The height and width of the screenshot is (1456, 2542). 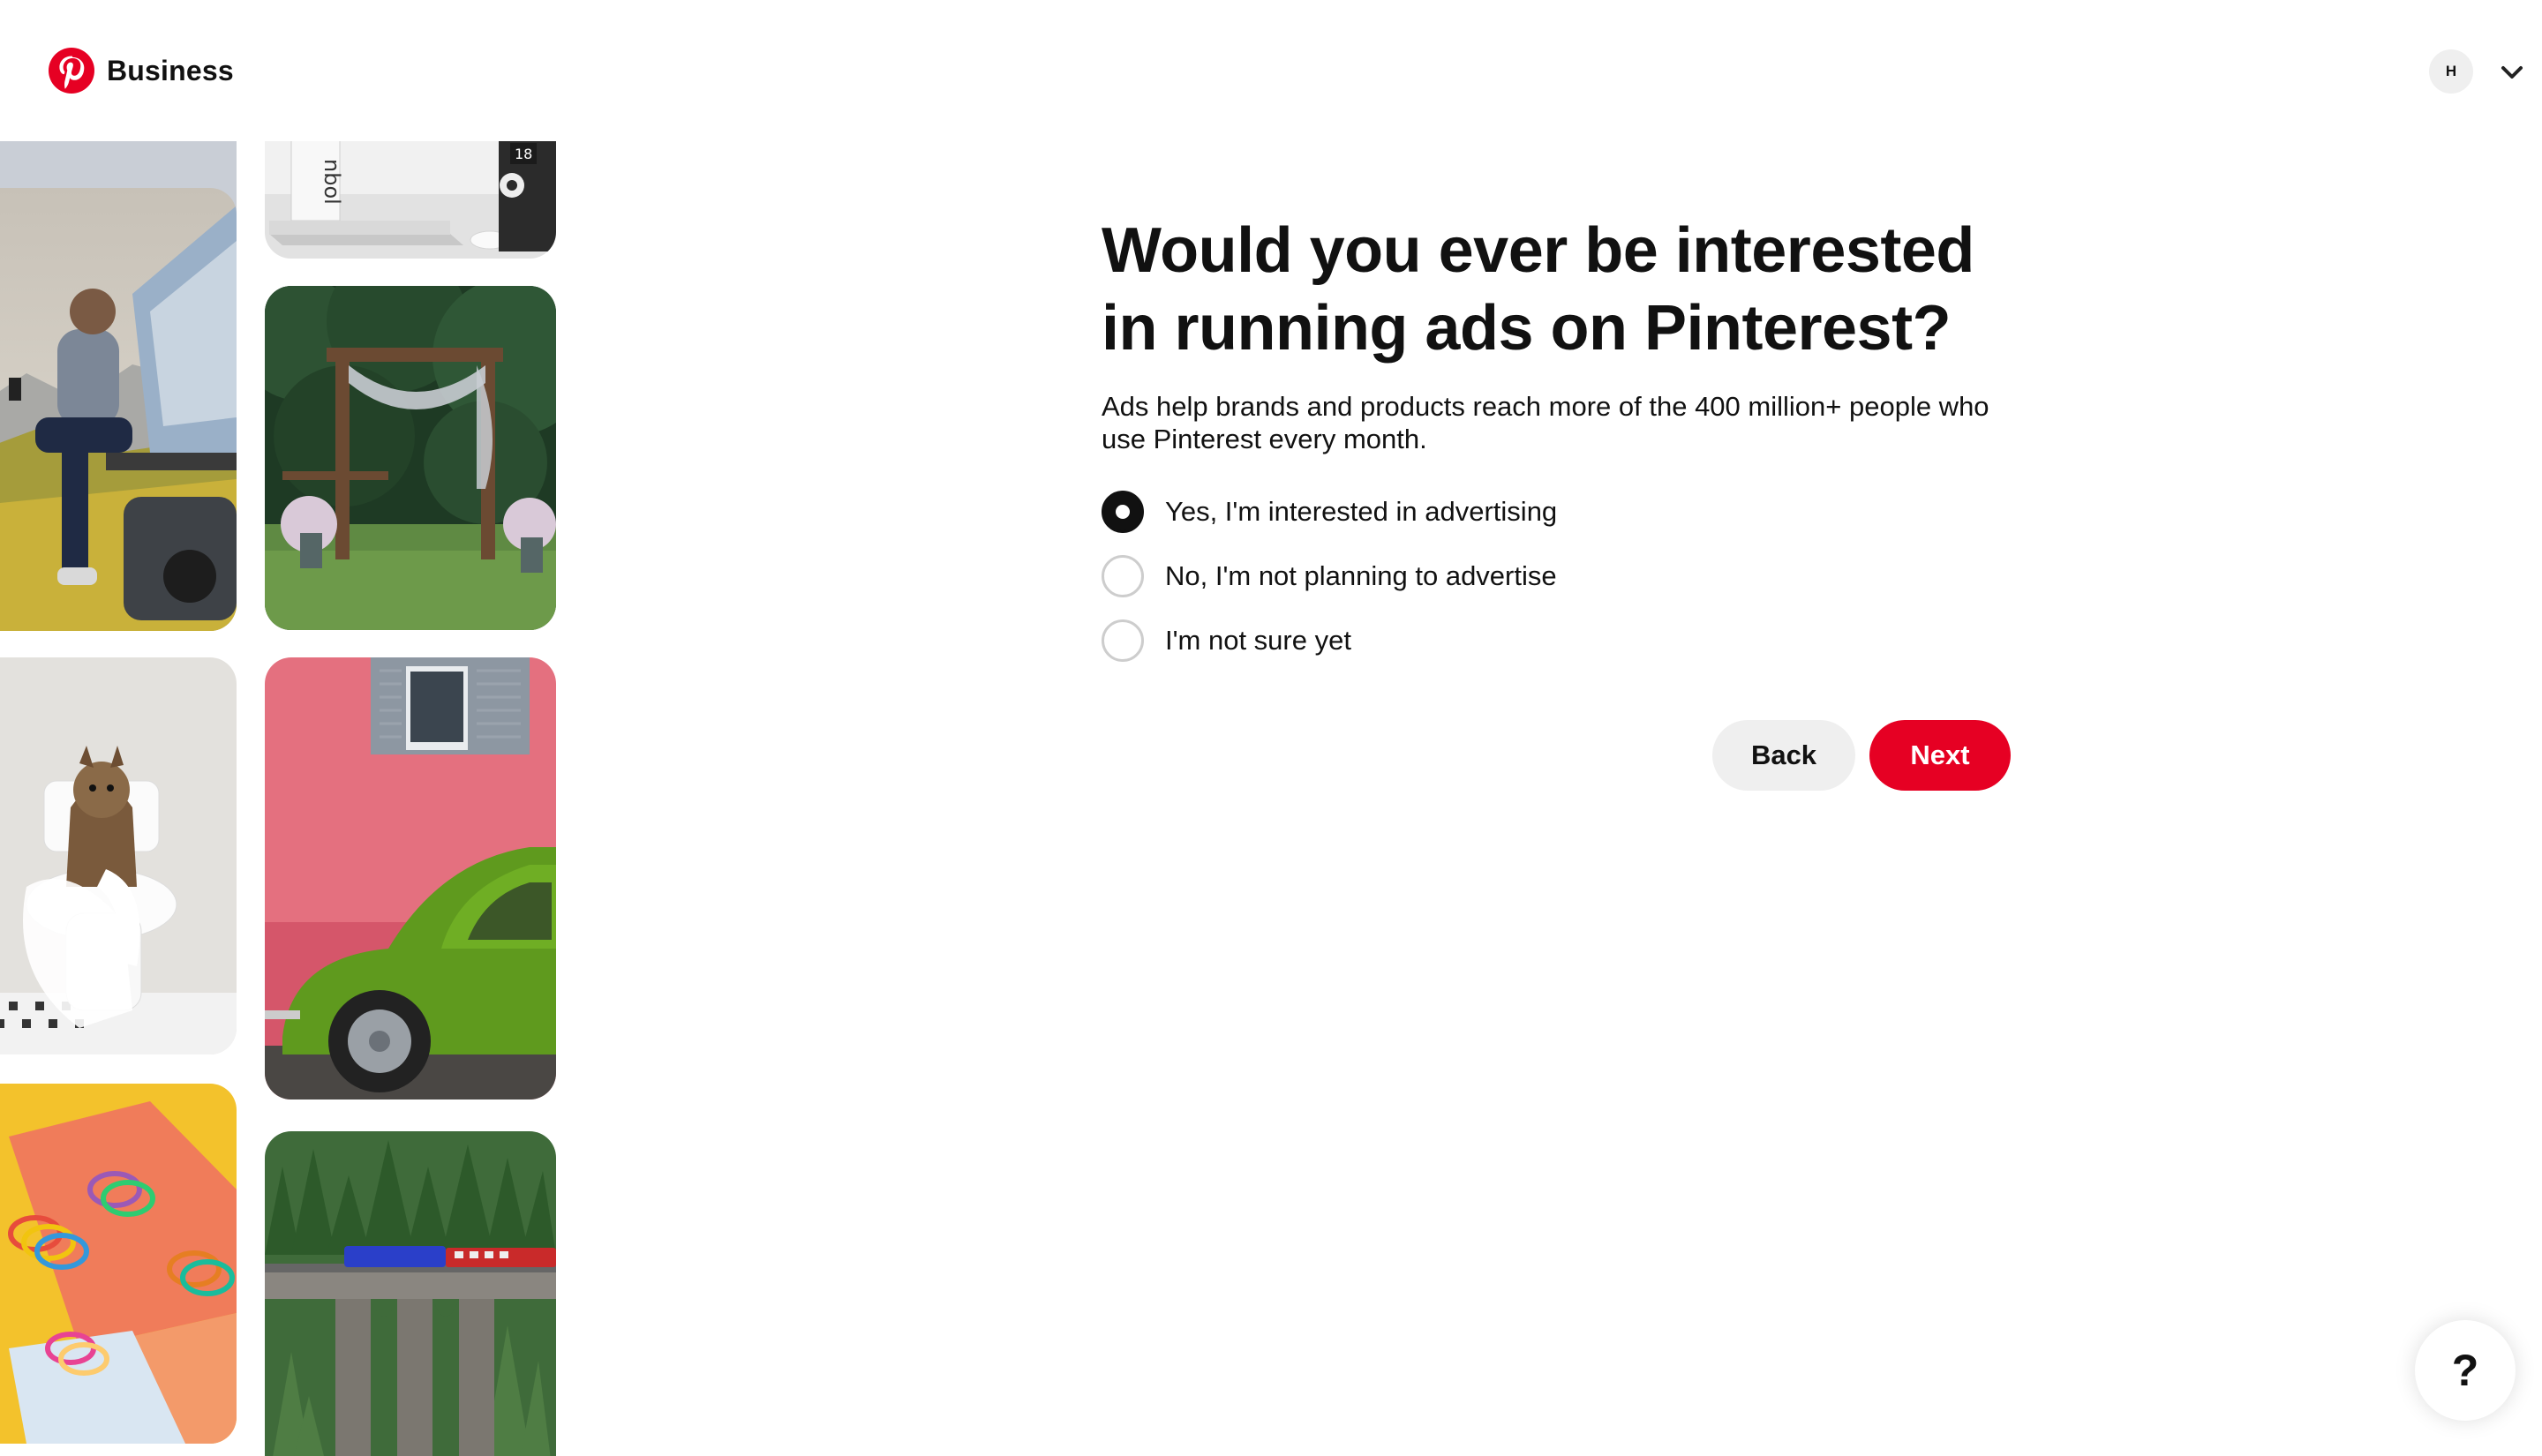 What do you see at coordinates (2512, 72) in the screenshot?
I see `chevron-down-icon` at bounding box center [2512, 72].